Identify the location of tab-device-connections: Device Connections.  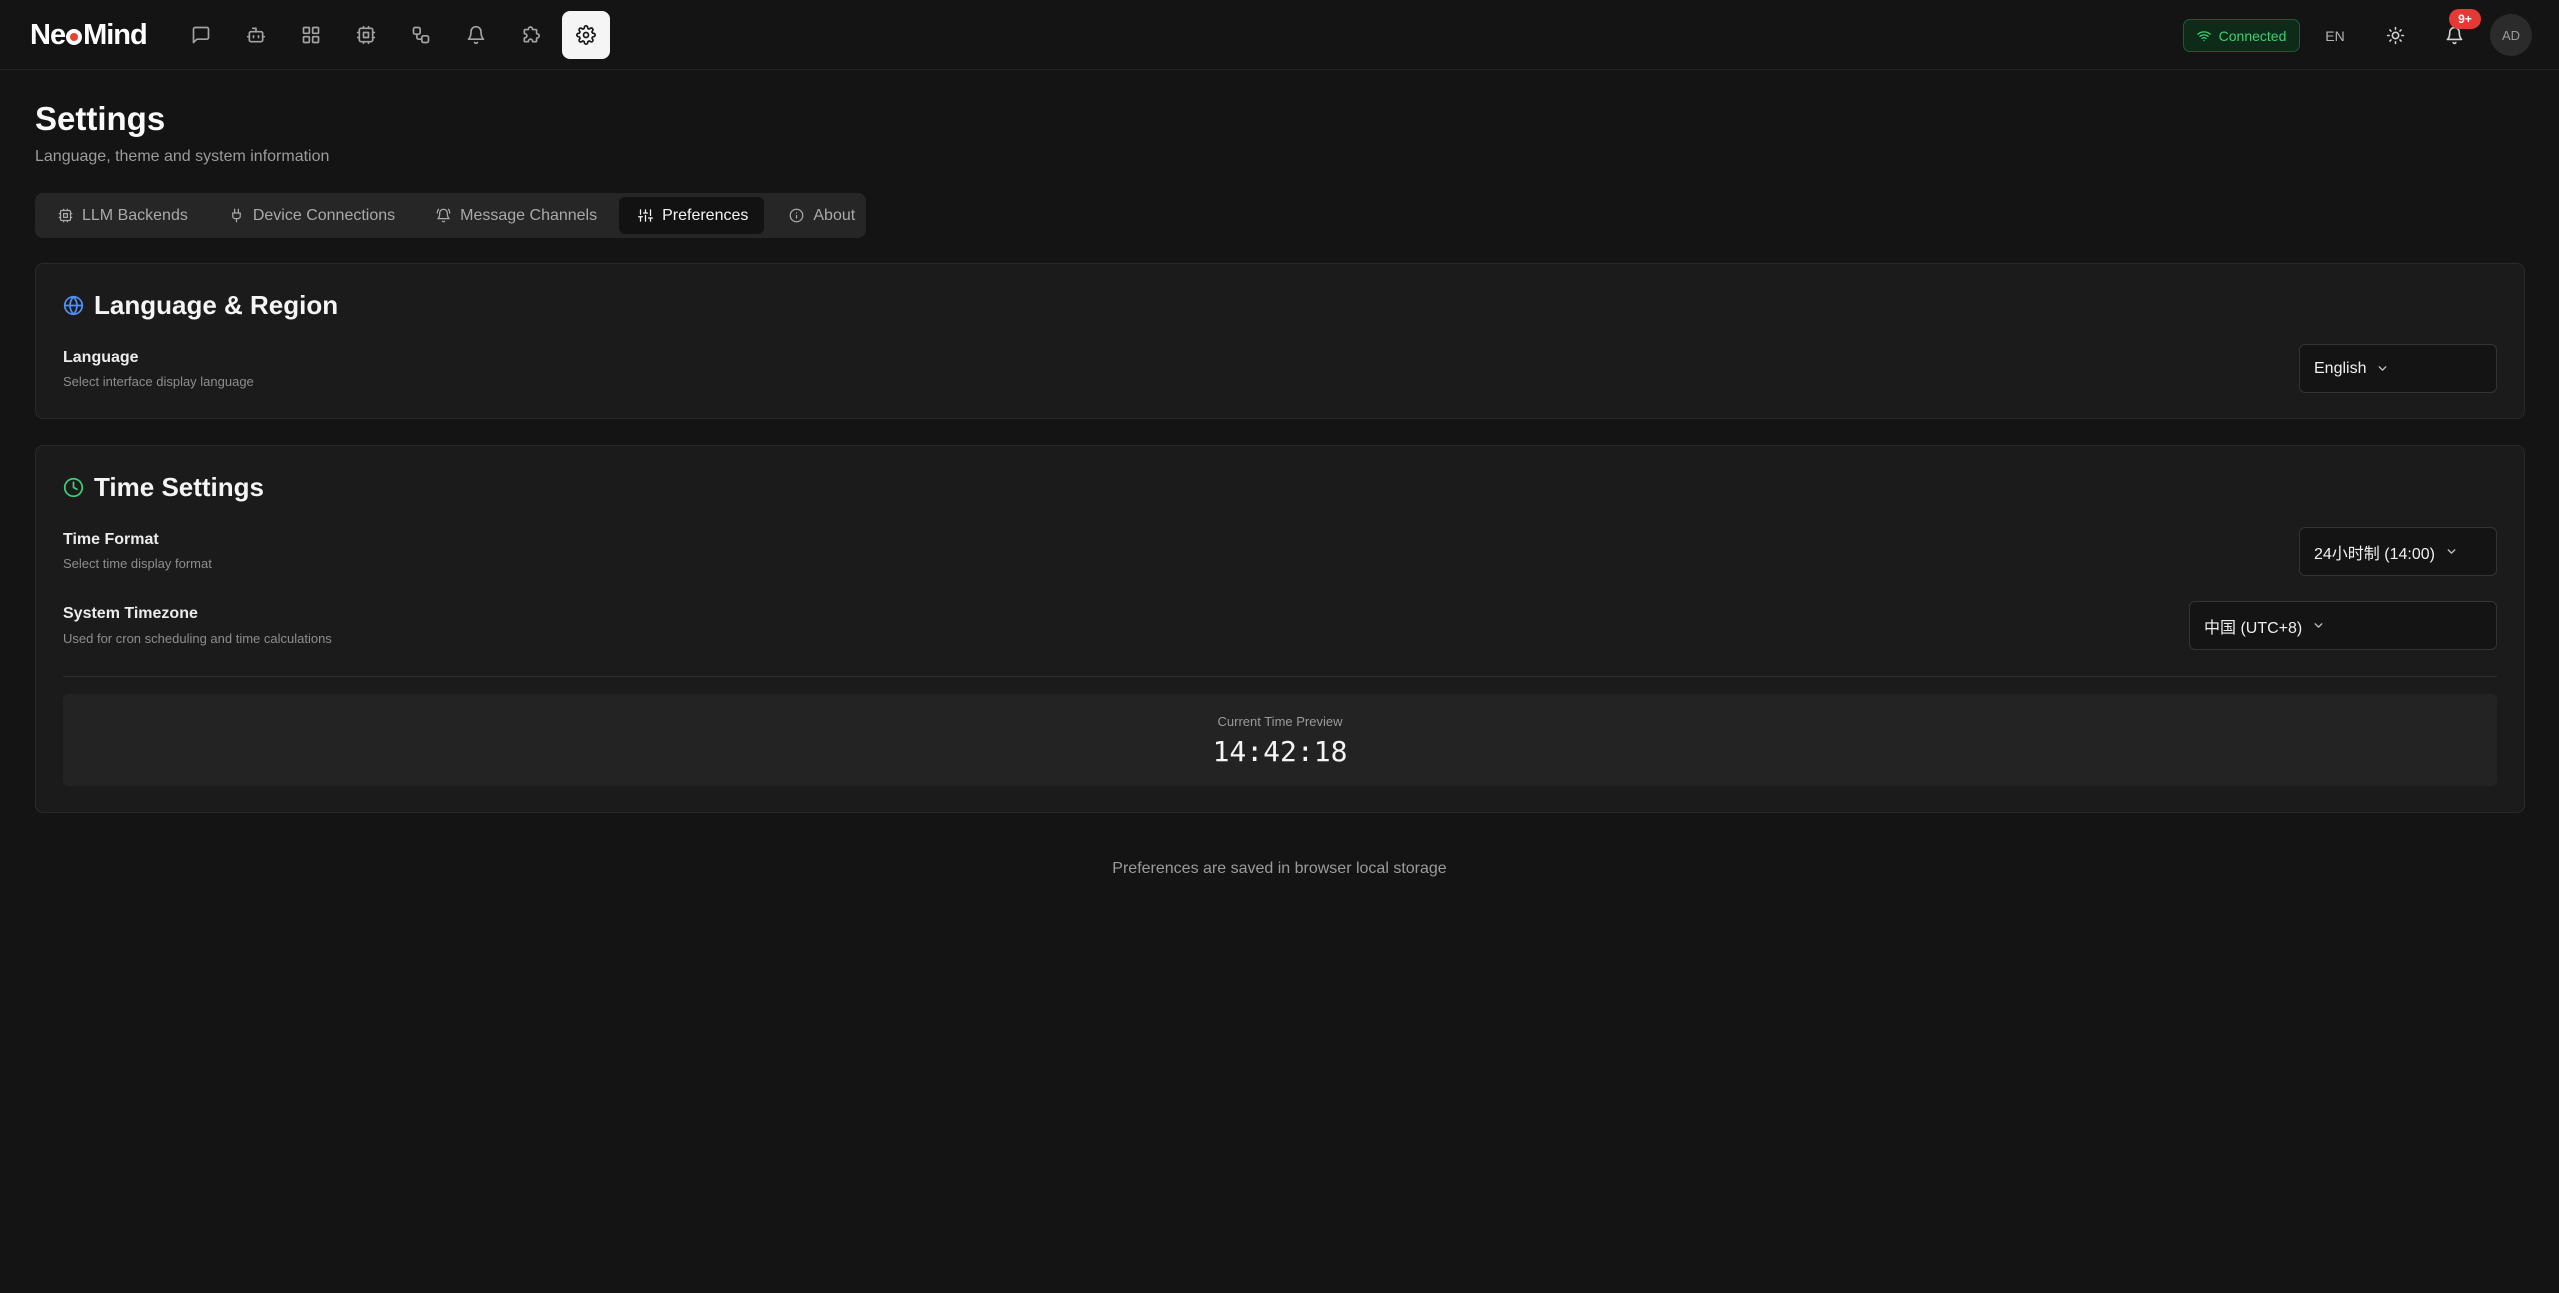
(310, 215).